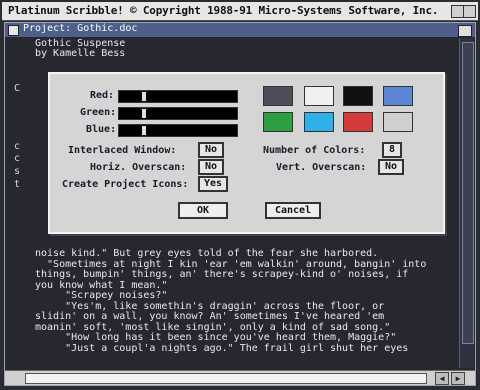 The image size is (480, 390). Describe the element at coordinates (80, 53) in the screenshot. I see `document-byline: by Kamelle Bess` at that location.